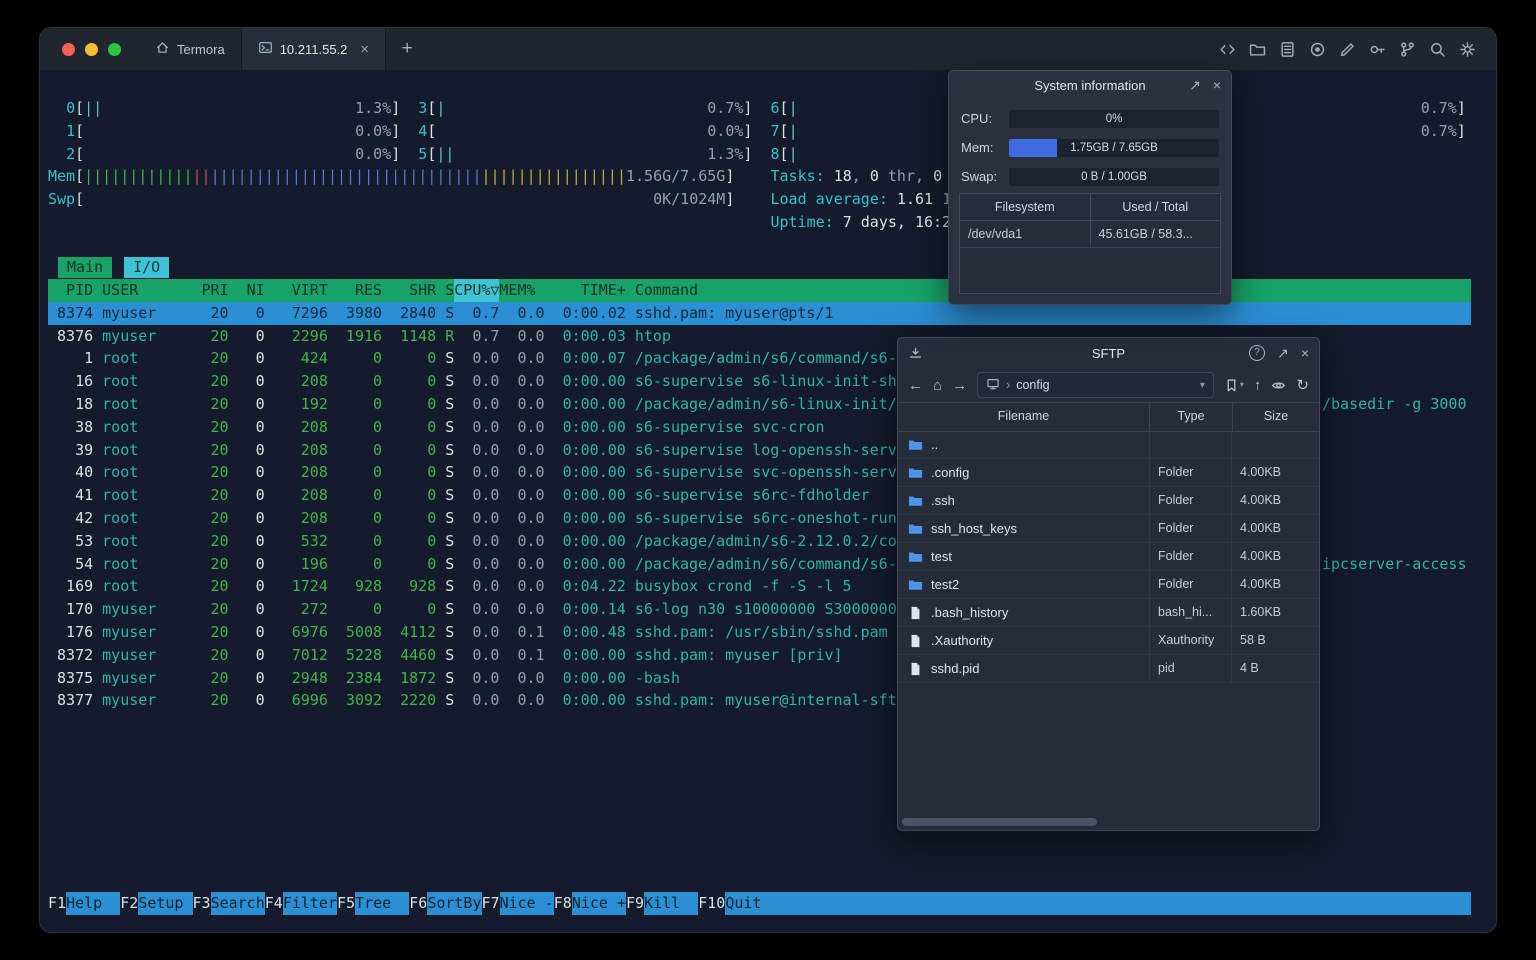 This screenshot has width=1536, height=960. I want to click on branch-icon, so click(1407, 49).